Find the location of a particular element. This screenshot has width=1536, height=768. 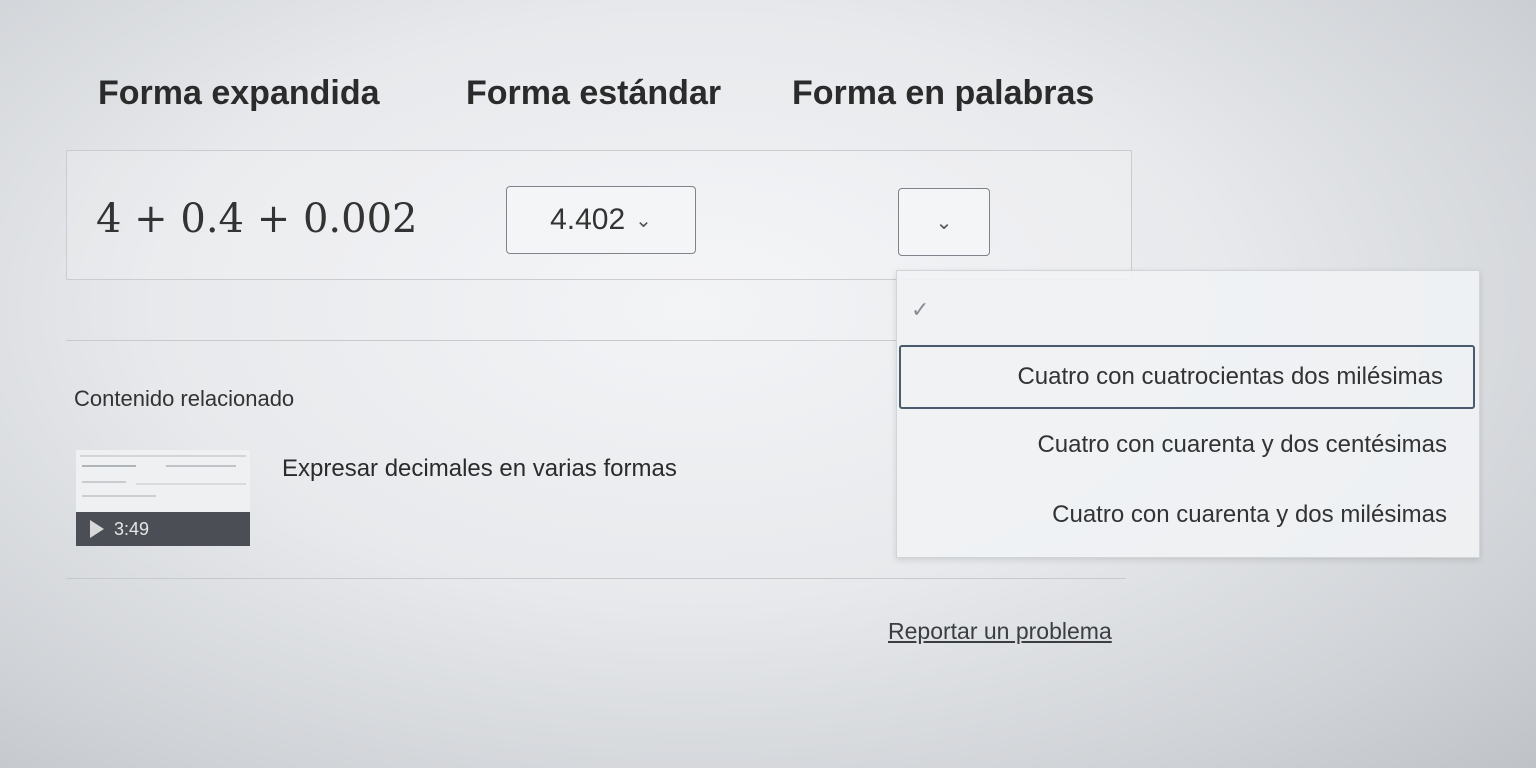

video-thumbnail: 3:49 is located at coordinates (163, 498).